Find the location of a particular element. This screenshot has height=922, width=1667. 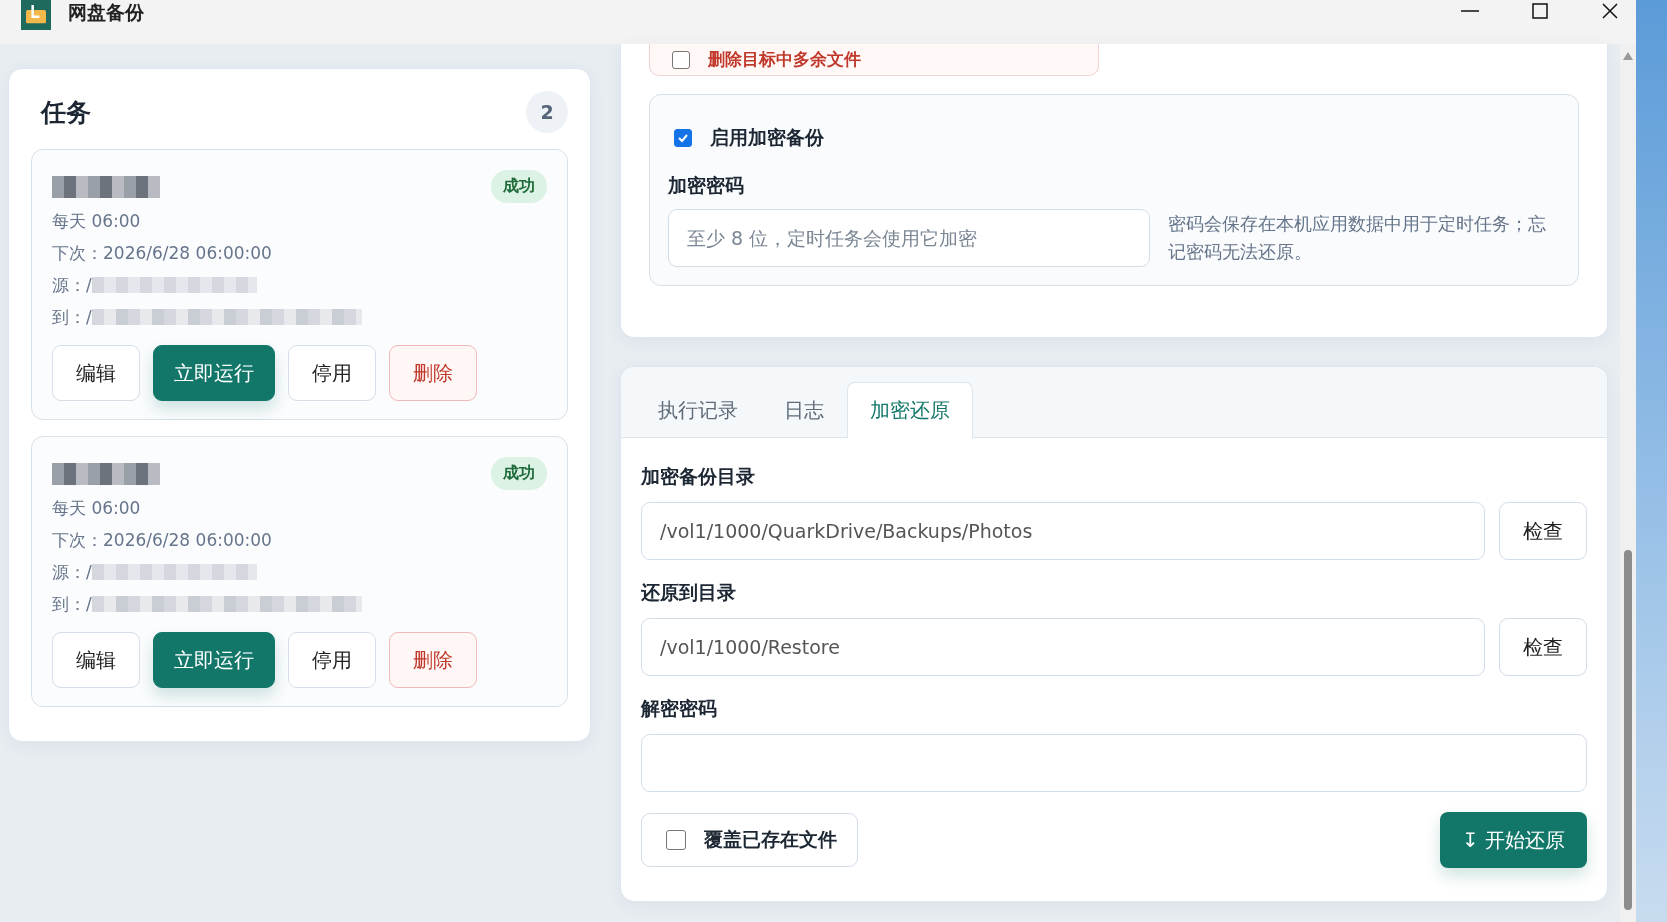

start-restore-button: ↧ 开始还原 is located at coordinates (1513, 840).